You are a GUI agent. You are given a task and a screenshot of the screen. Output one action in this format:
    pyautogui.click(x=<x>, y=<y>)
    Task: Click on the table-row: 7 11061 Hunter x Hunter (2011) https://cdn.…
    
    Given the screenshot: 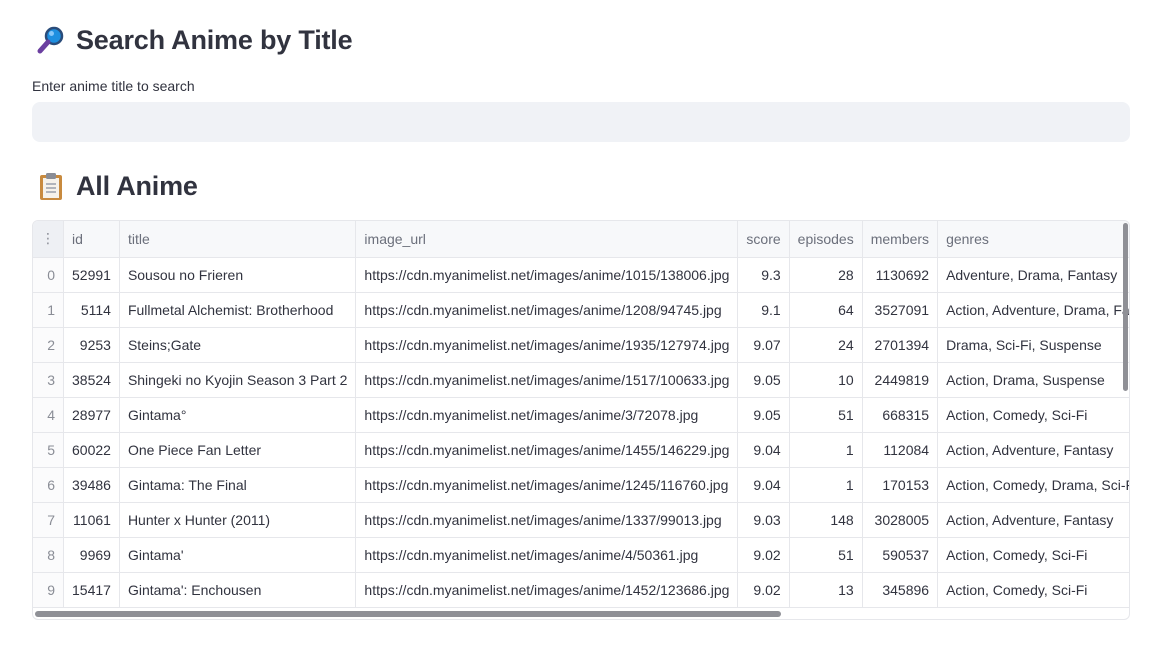 What is the action you would take?
    pyautogui.click(x=581, y=520)
    